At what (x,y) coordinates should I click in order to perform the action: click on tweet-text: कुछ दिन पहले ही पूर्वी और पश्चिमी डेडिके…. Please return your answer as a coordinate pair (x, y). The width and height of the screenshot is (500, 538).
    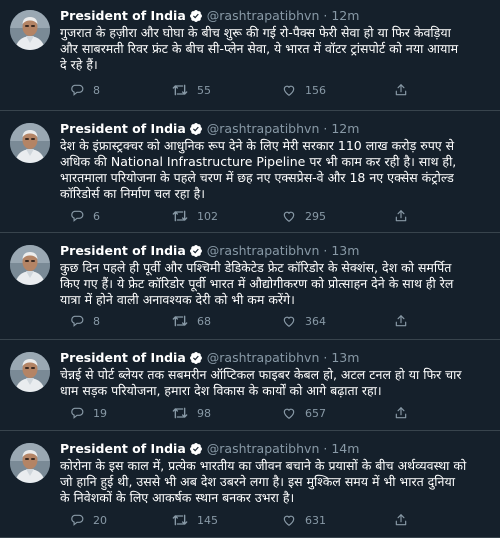
    Looking at the image, I should click on (257, 283).